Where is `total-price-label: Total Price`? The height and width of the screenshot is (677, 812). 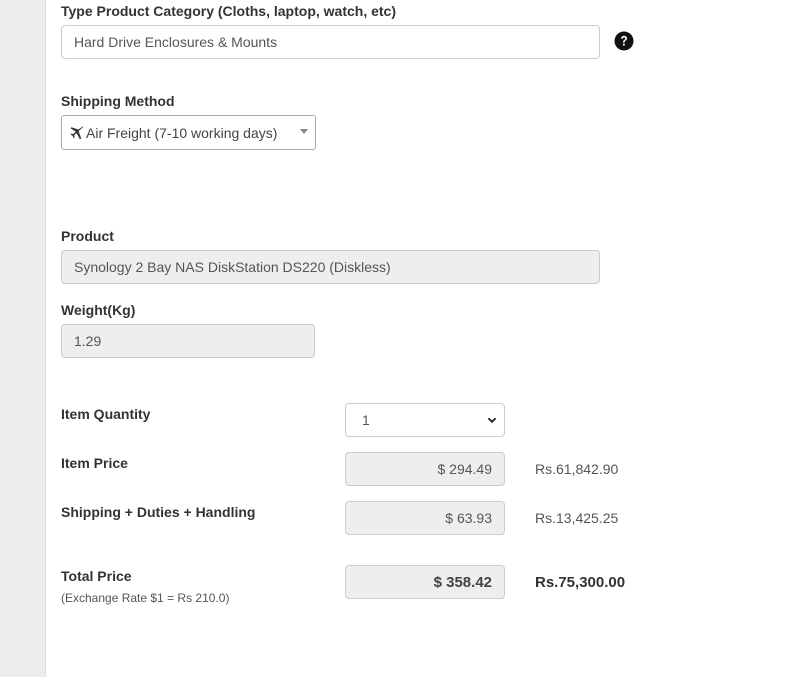
total-price-label: Total Price is located at coordinates (96, 576).